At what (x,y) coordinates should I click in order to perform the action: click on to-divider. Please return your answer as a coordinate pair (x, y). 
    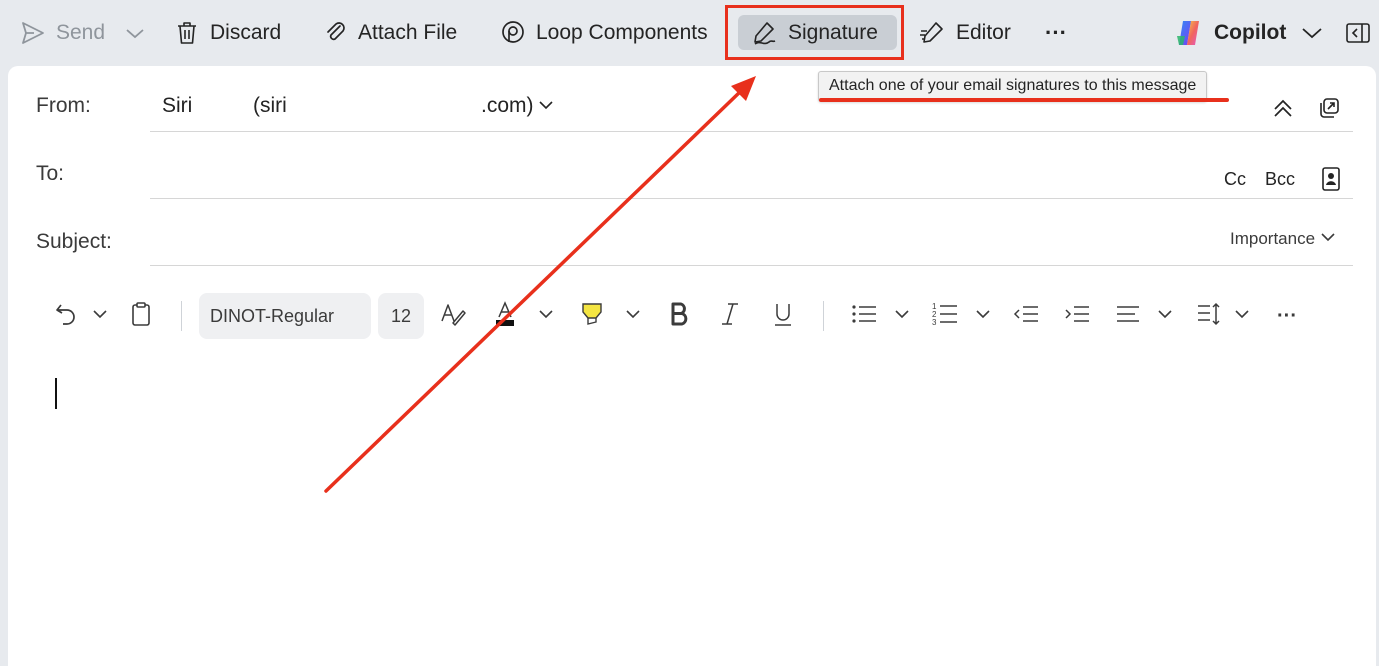
    Looking at the image, I should click on (751, 198).